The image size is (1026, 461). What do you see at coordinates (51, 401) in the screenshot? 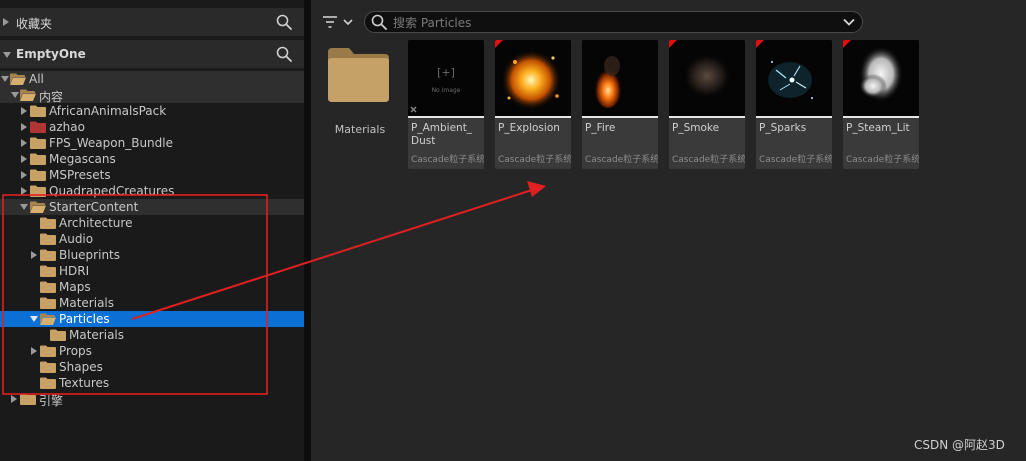
I see `tree-item-label: 引擎` at bounding box center [51, 401].